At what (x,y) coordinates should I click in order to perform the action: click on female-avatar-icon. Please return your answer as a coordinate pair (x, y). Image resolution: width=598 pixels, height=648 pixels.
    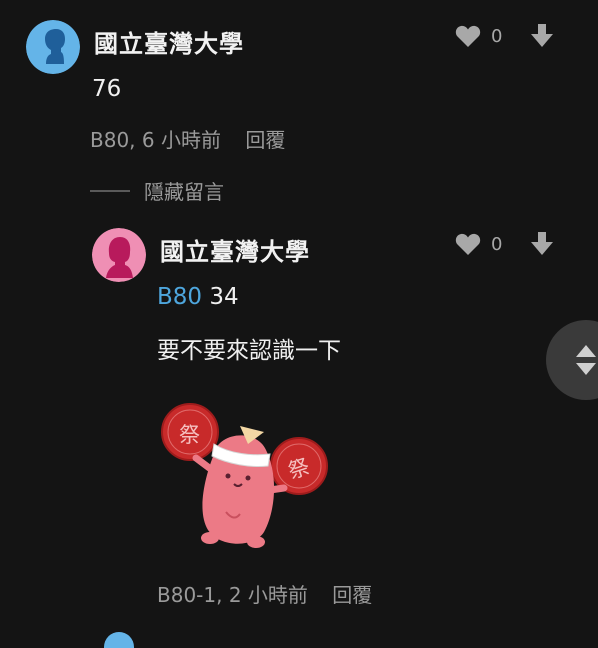
    Looking at the image, I should click on (119, 255).